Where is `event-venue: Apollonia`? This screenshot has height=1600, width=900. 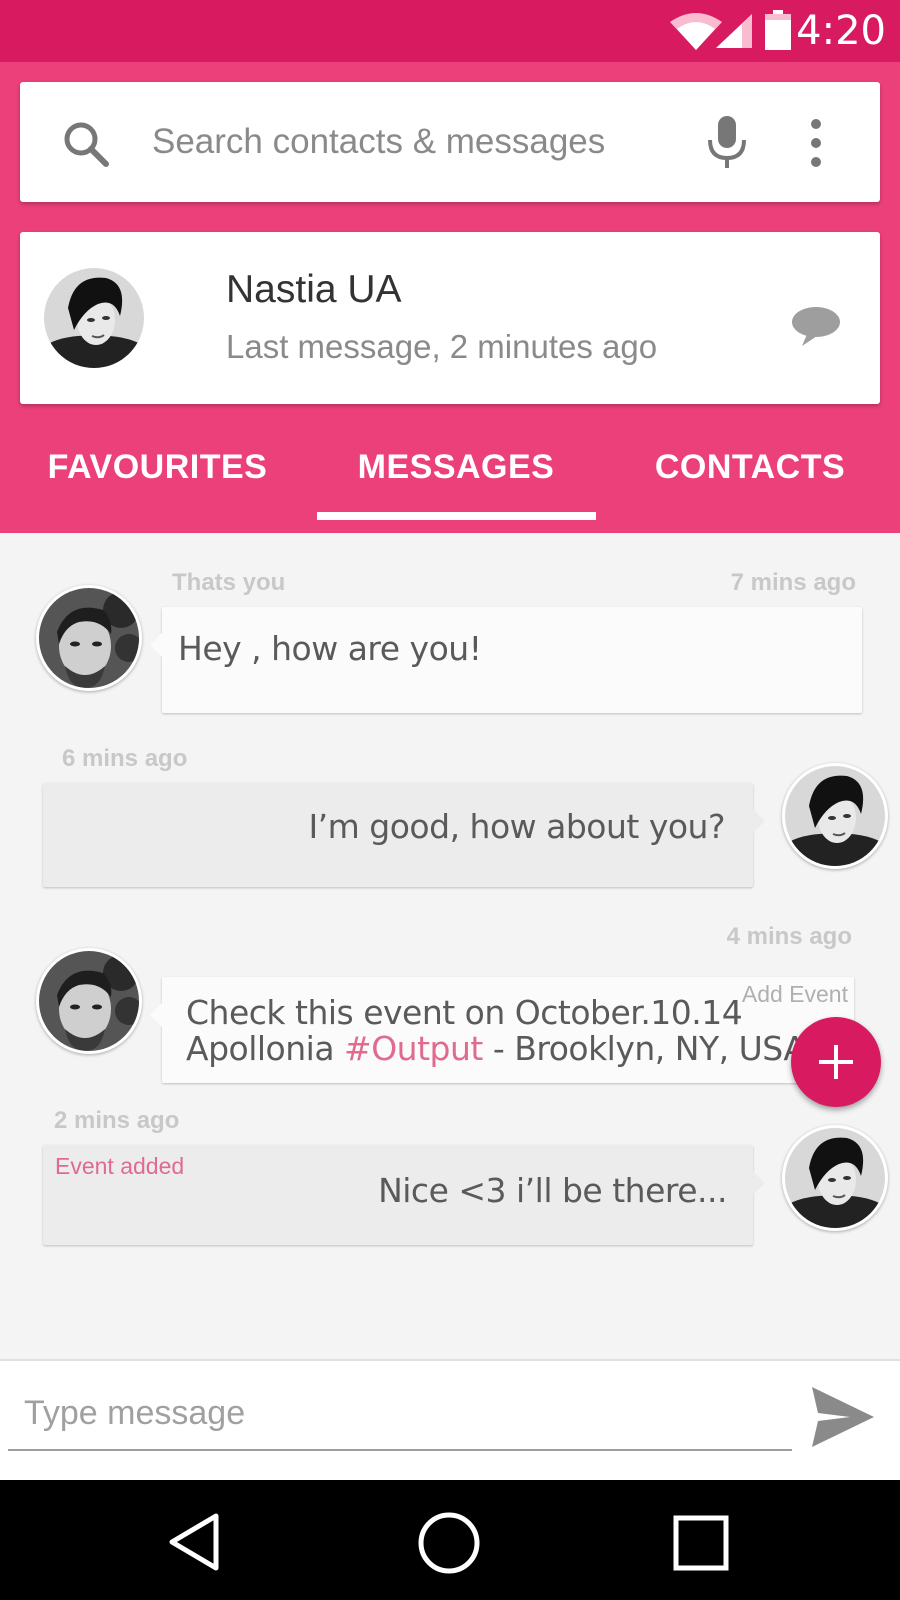 event-venue: Apollonia is located at coordinates (265, 1048).